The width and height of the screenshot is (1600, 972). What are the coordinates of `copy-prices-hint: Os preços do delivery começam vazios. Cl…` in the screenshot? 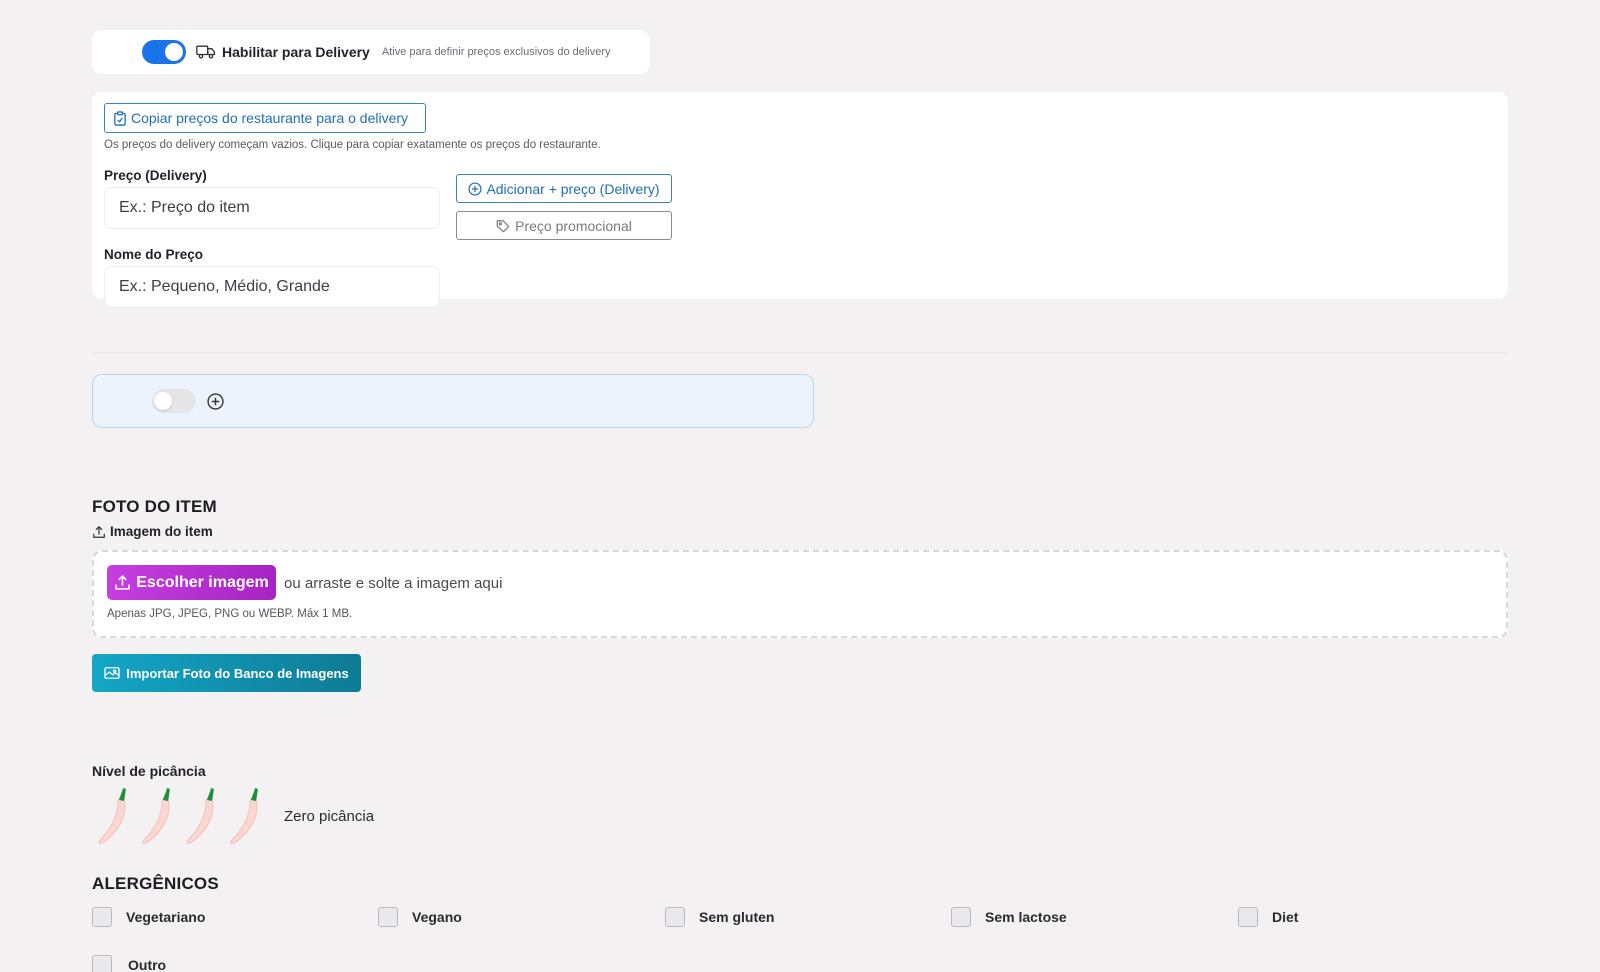 It's located at (352, 145).